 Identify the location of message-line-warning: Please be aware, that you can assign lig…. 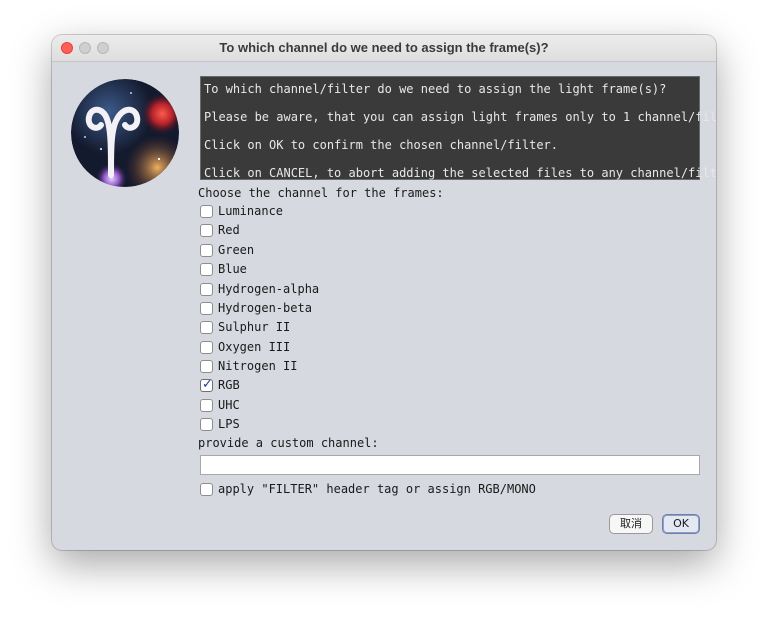
(460, 117).